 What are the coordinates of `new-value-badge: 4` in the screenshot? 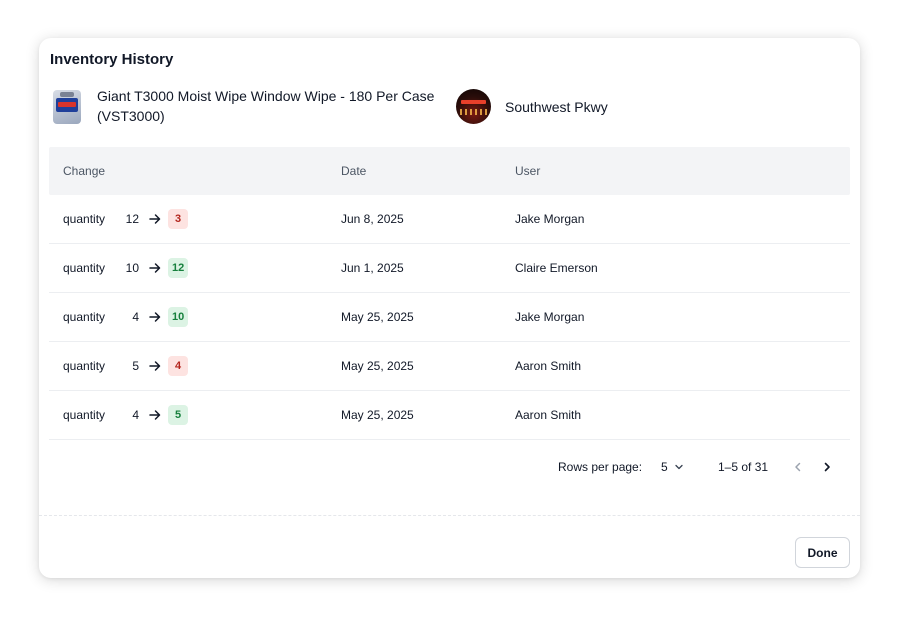 It's located at (178, 366).